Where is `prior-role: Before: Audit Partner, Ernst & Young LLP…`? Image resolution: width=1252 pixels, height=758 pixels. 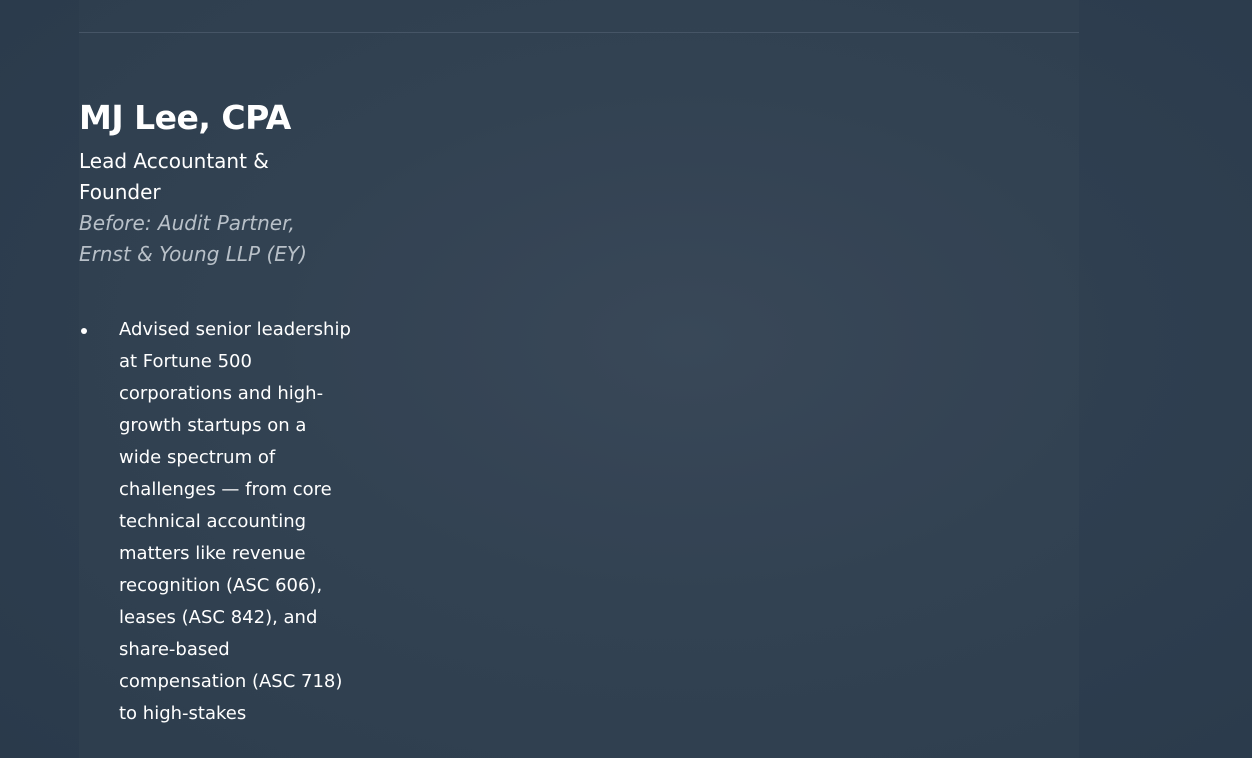
prior-role: Before: Audit Partner, Ernst & Young LLP… is located at coordinates (193, 238).